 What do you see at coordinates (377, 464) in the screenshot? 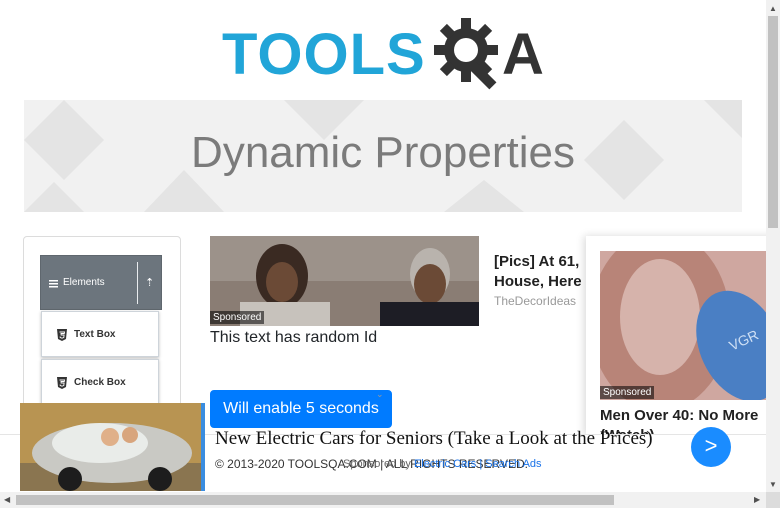
I see `sponsored-by-prefix: Sponsored by` at bounding box center [377, 464].